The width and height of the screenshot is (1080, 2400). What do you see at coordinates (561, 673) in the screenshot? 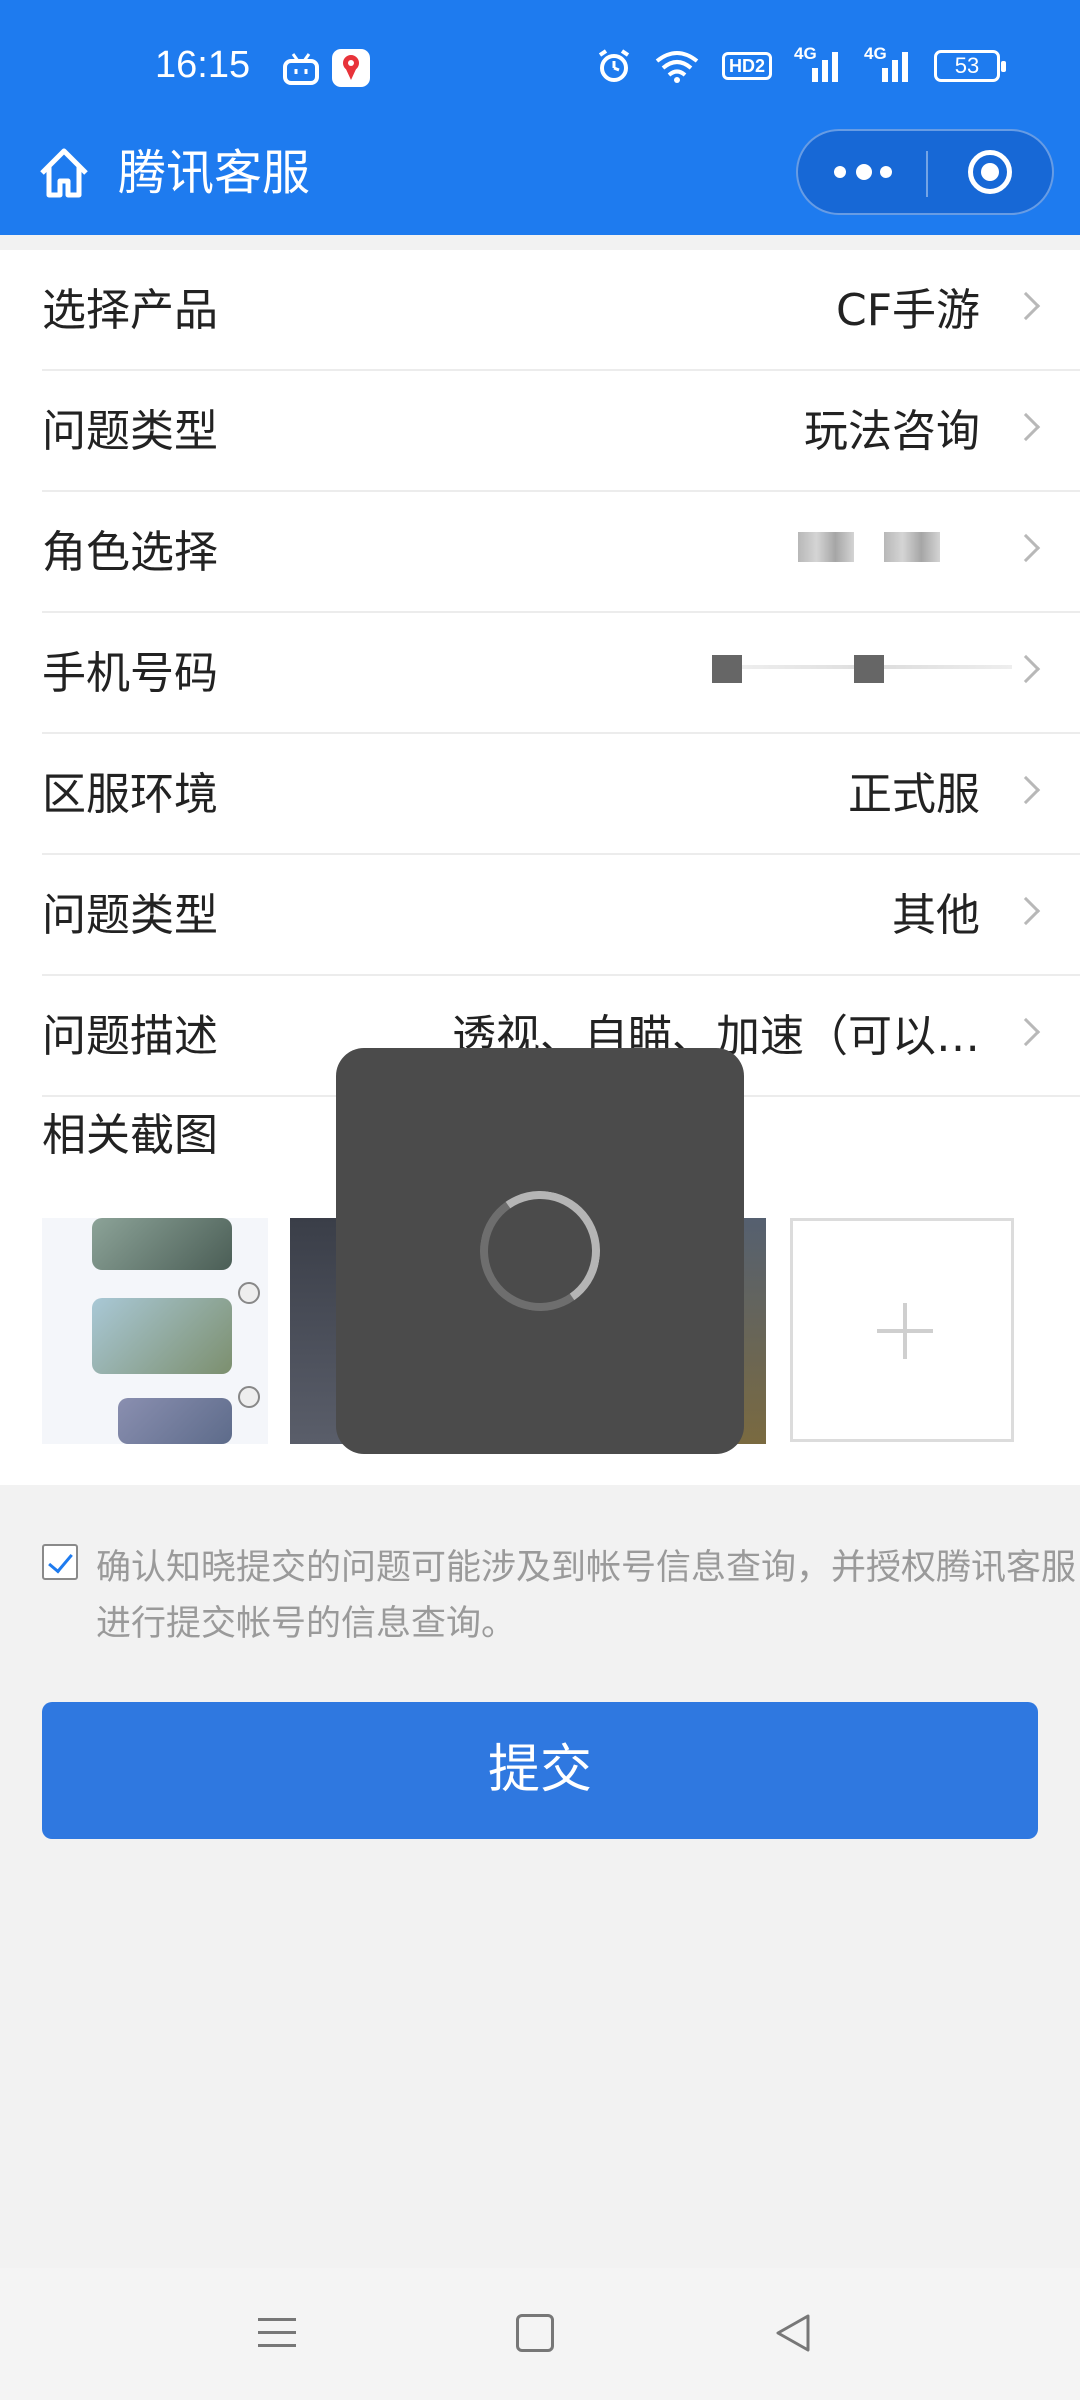
I see `row-phone: 手机号码` at bounding box center [561, 673].